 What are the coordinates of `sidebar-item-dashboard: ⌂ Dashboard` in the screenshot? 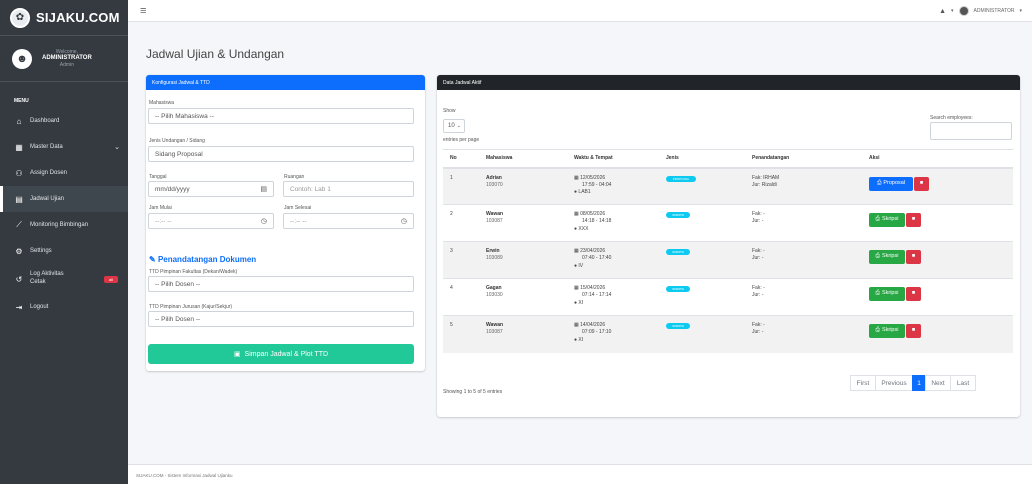 It's located at (64, 121).